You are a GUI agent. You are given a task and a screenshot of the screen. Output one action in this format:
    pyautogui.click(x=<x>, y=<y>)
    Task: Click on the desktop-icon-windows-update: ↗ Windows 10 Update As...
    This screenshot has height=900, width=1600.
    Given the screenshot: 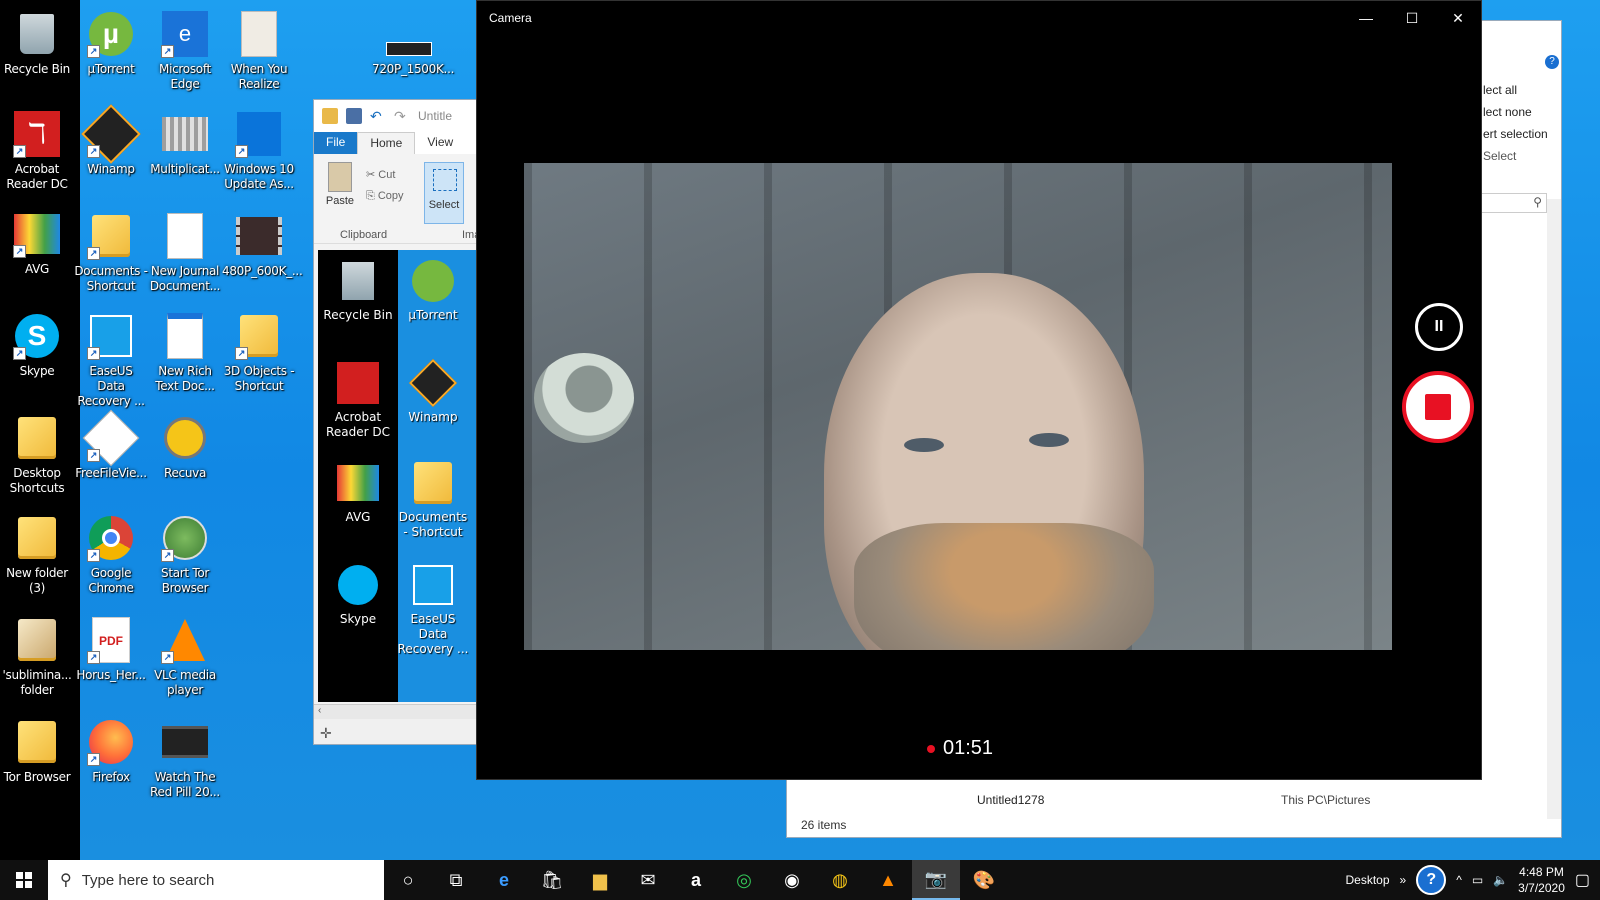 What is the action you would take?
    pyautogui.click(x=259, y=152)
    